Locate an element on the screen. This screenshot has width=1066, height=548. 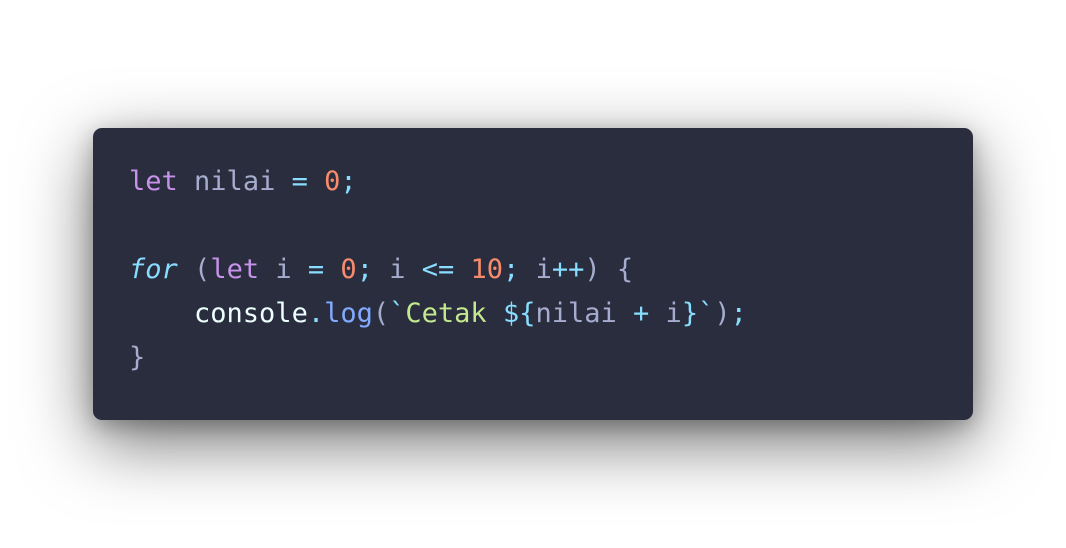
code-token-op: ++ is located at coordinates (568, 269).